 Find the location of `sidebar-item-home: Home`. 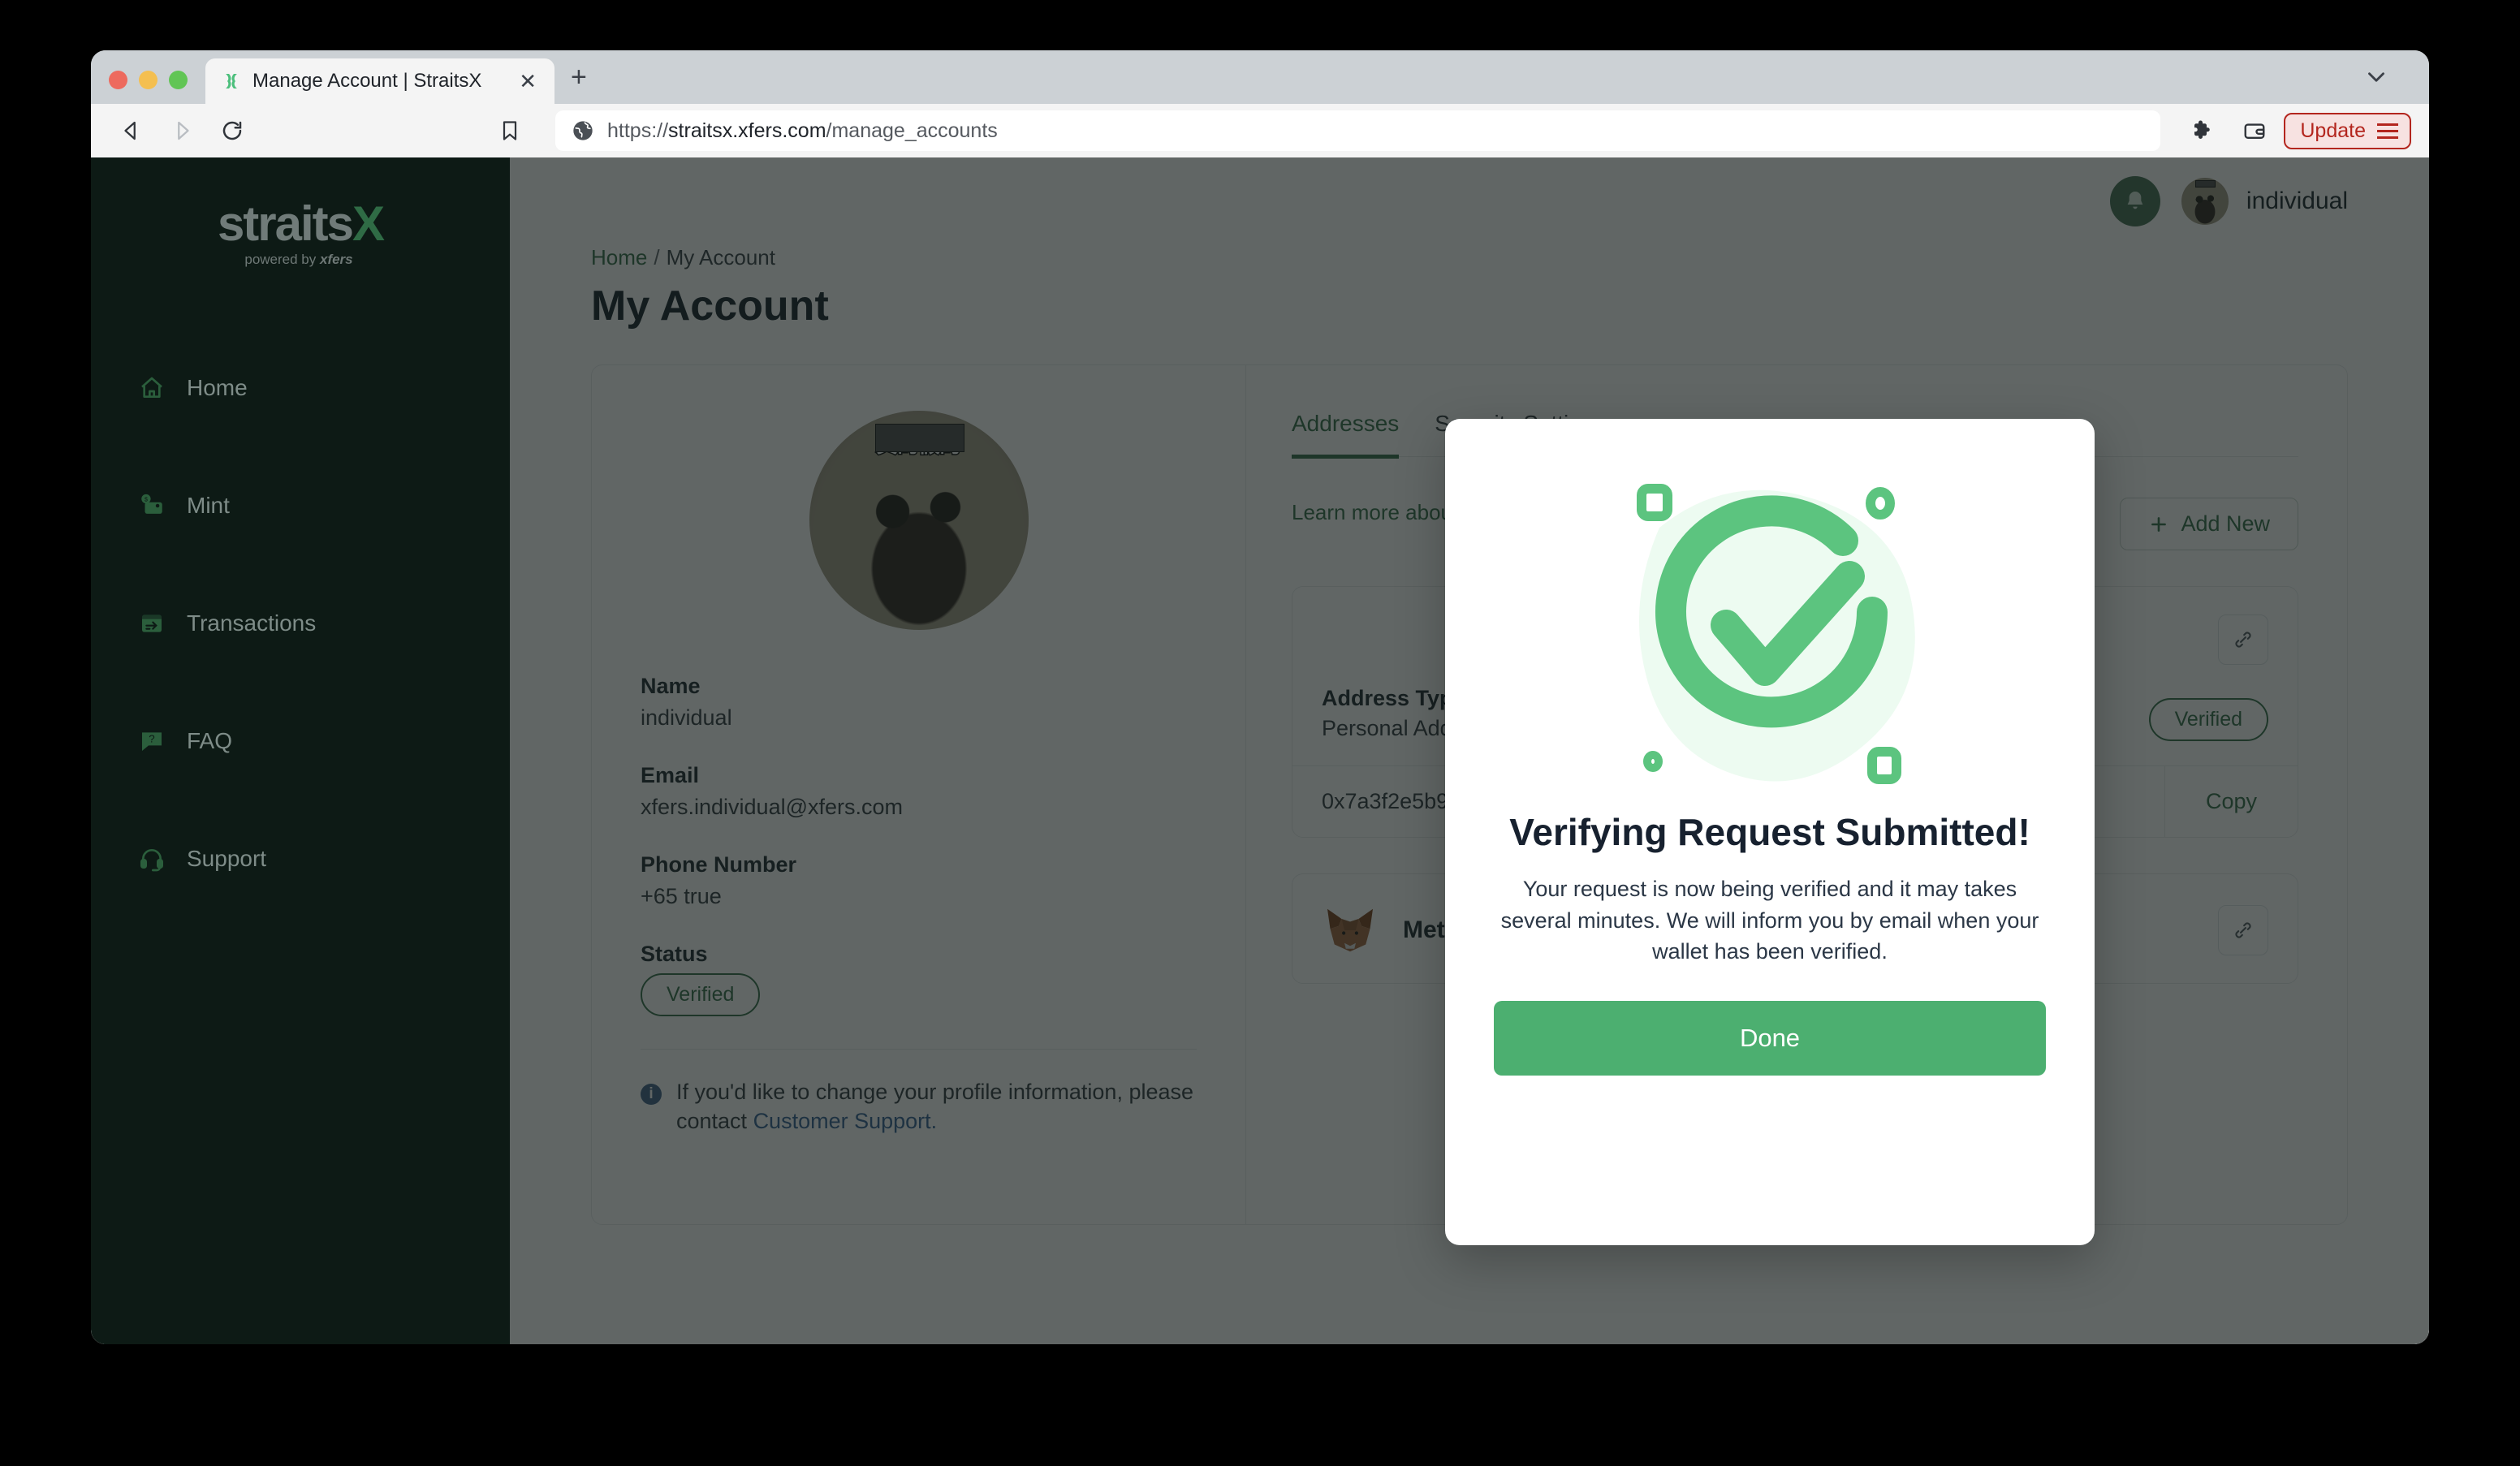

sidebar-item-home: Home is located at coordinates (300, 388).